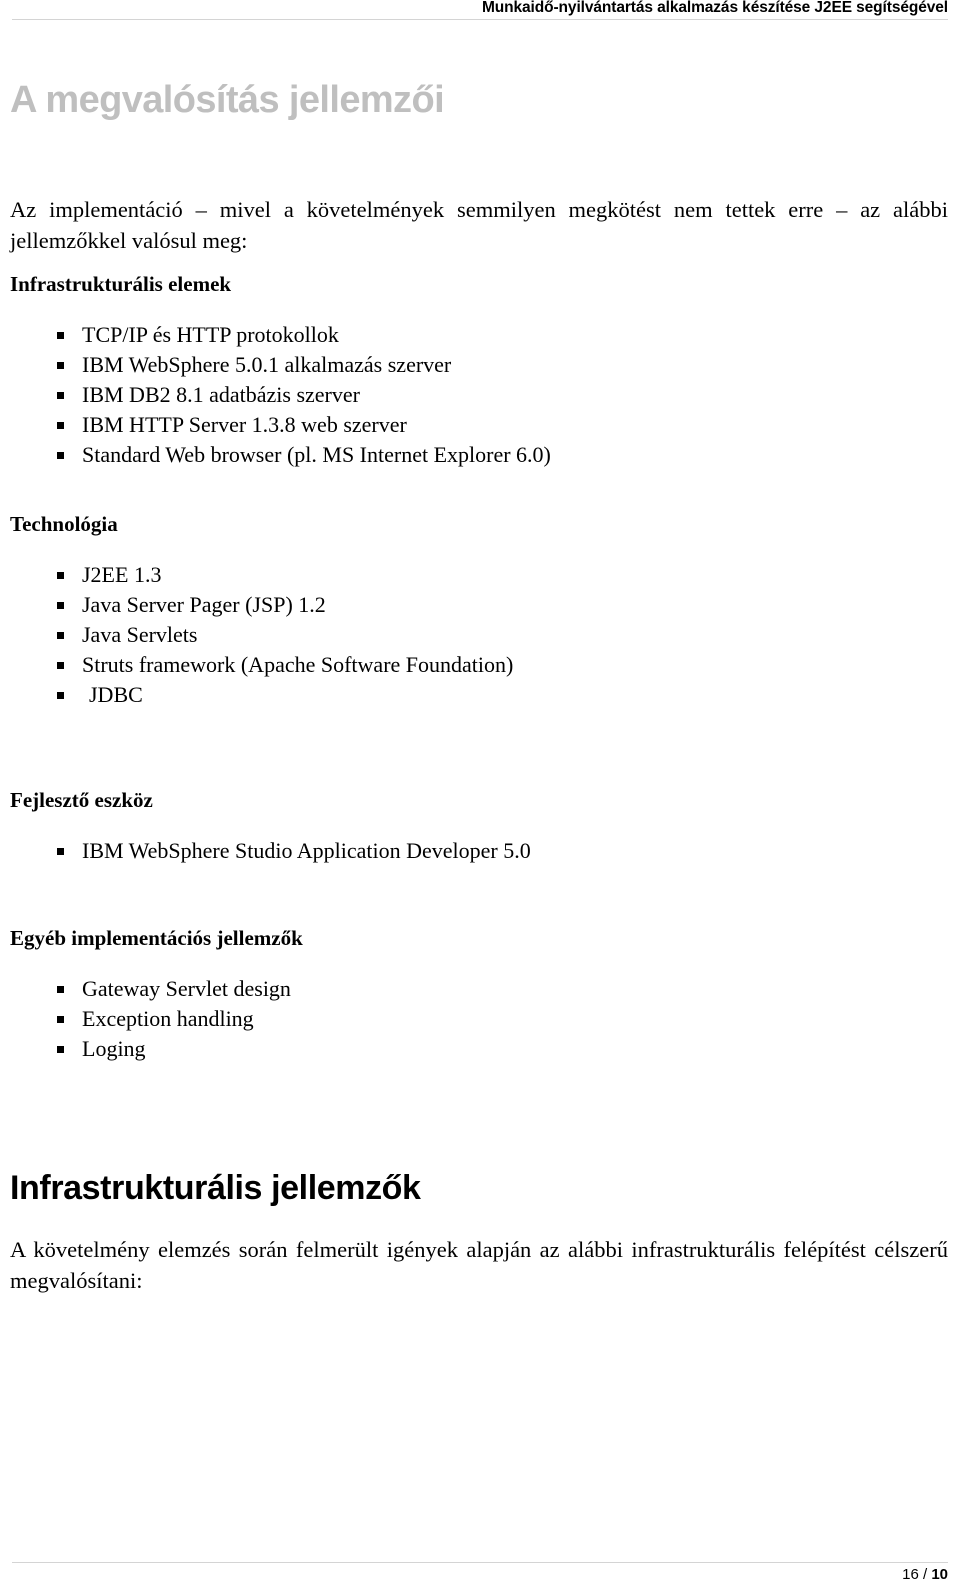 The width and height of the screenshot is (960, 1586). What do you see at coordinates (244, 424) in the screenshot?
I see `list-item-label: IBM HTTP Server 1.3.8 web szerver` at bounding box center [244, 424].